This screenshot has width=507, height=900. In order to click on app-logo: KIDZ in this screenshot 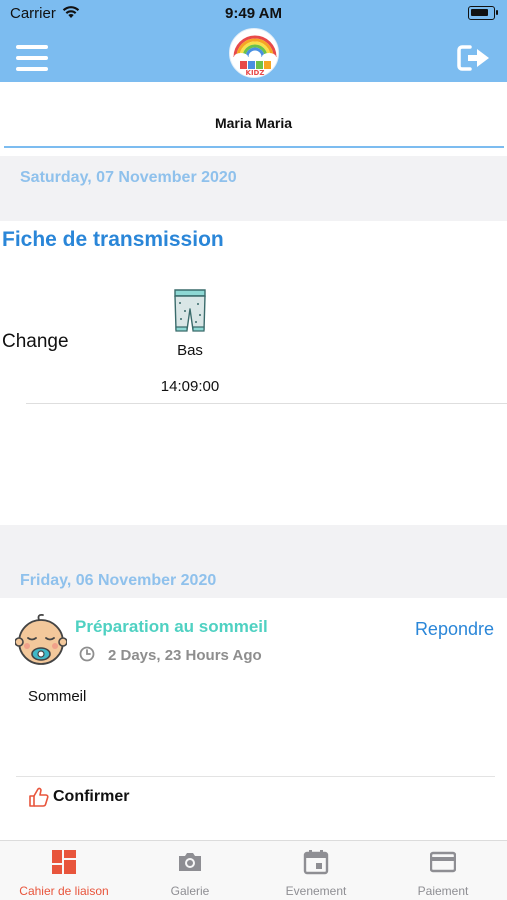, I will do `click(254, 53)`.